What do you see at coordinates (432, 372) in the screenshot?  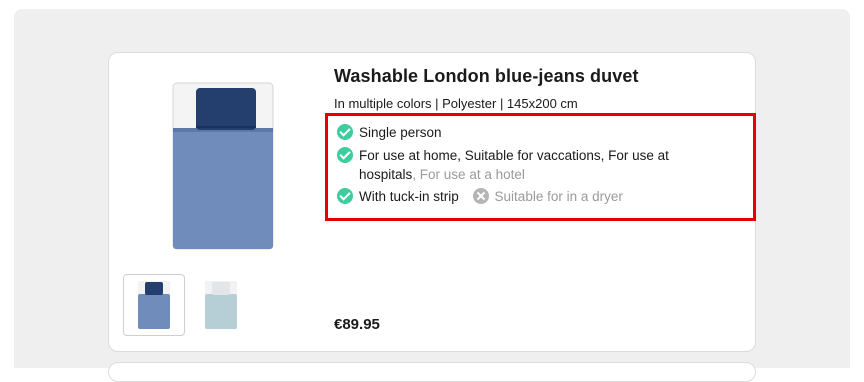 I see `next-product-card` at bounding box center [432, 372].